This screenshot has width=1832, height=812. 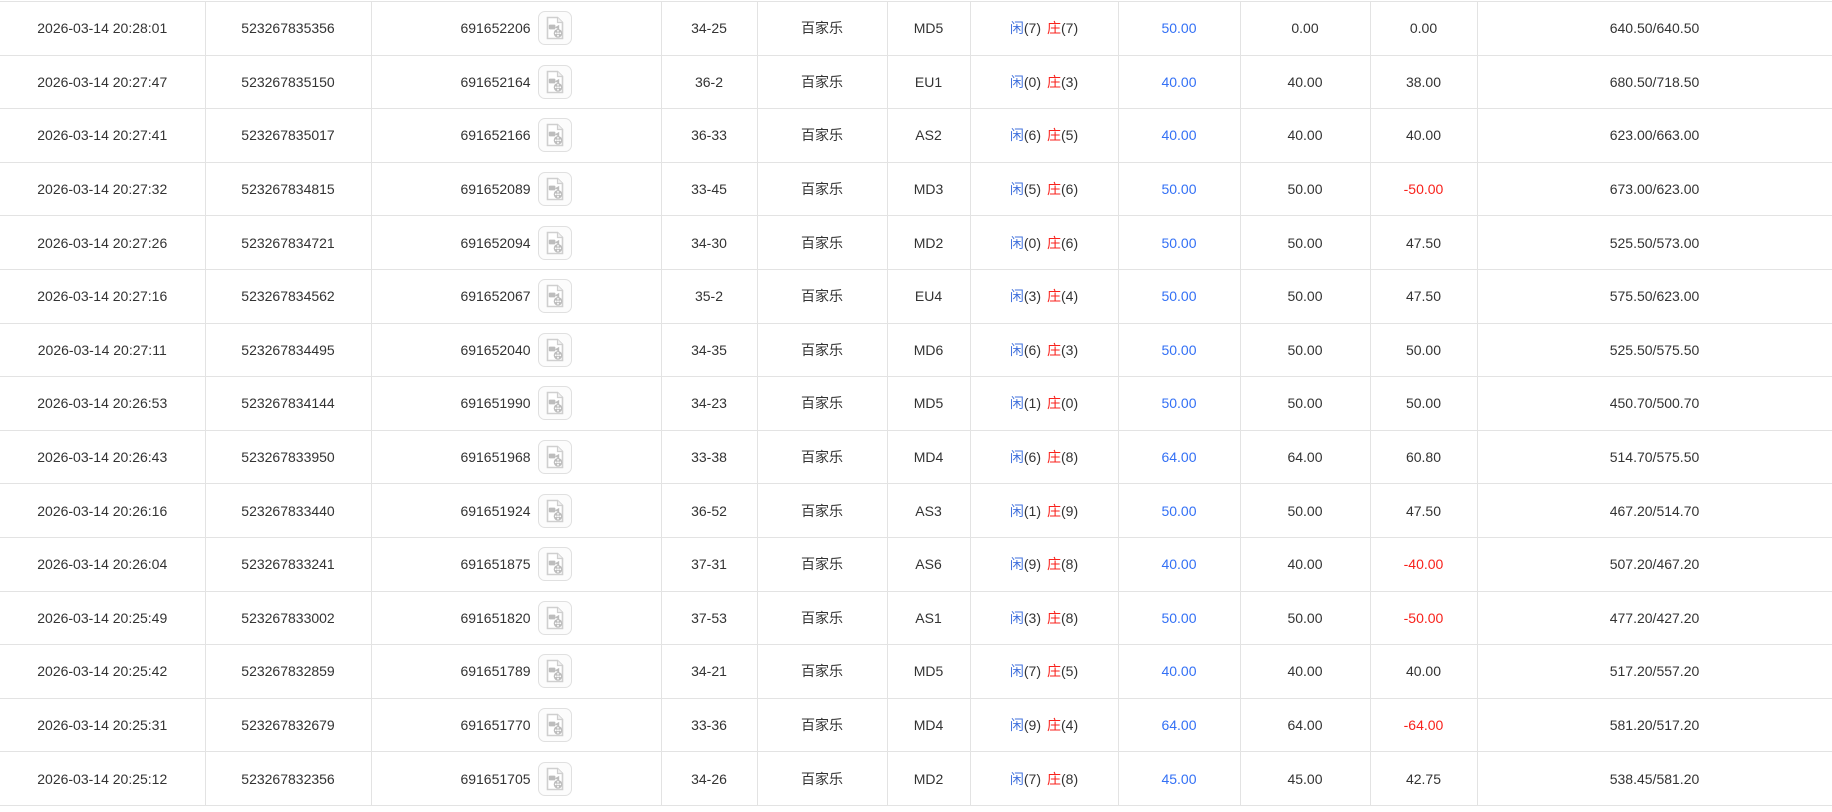 What do you see at coordinates (709, 28) in the screenshot?
I see `shoe-round-cell: 34-25` at bounding box center [709, 28].